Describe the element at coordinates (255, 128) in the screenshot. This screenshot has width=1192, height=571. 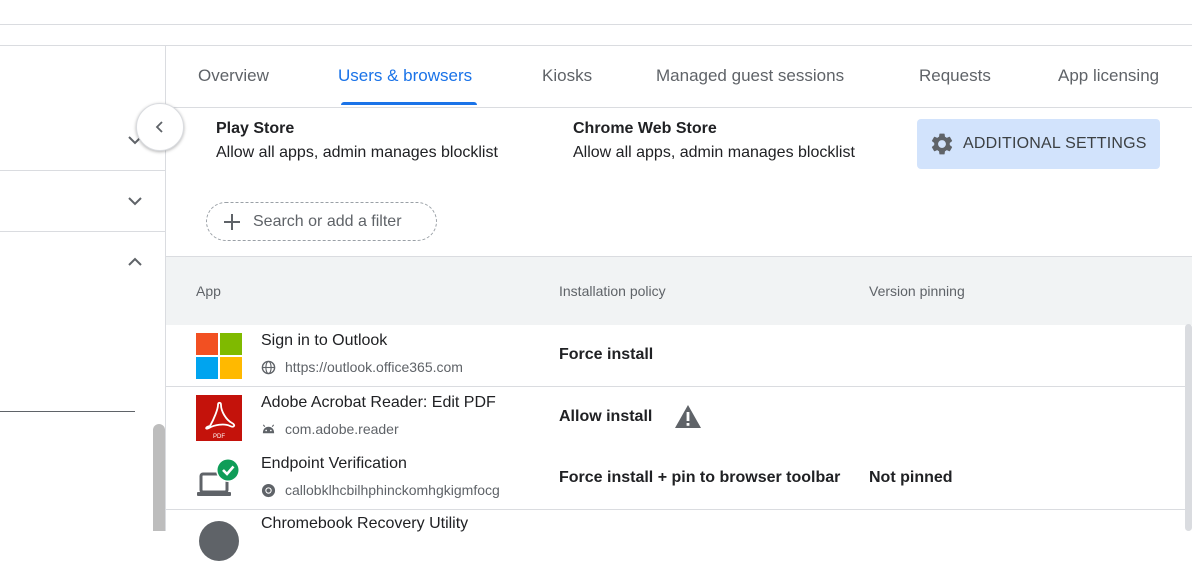
I see `store-title: Play Store` at that location.